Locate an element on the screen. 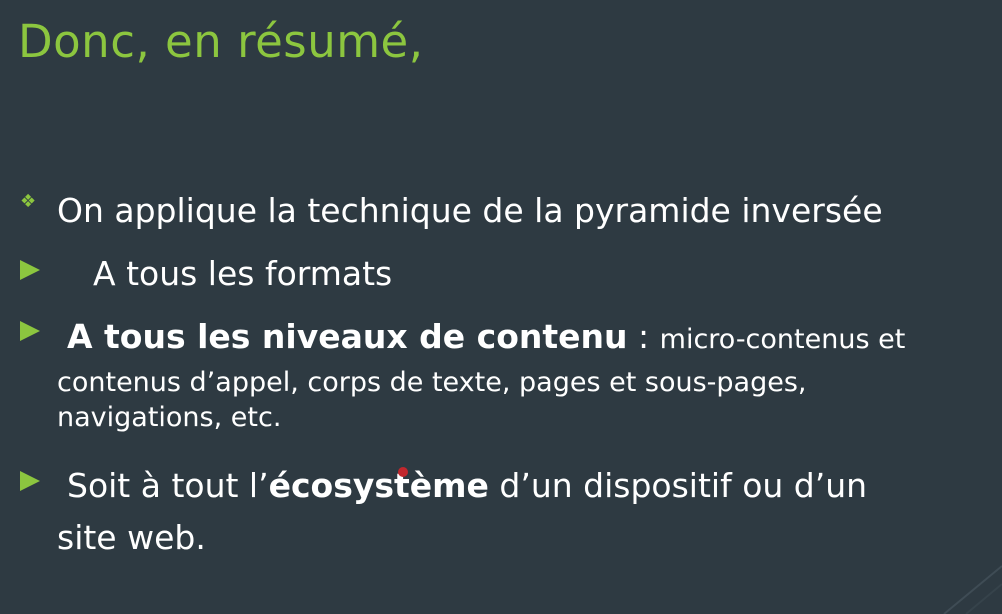  bullet-line: site web. is located at coordinates (131, 537).